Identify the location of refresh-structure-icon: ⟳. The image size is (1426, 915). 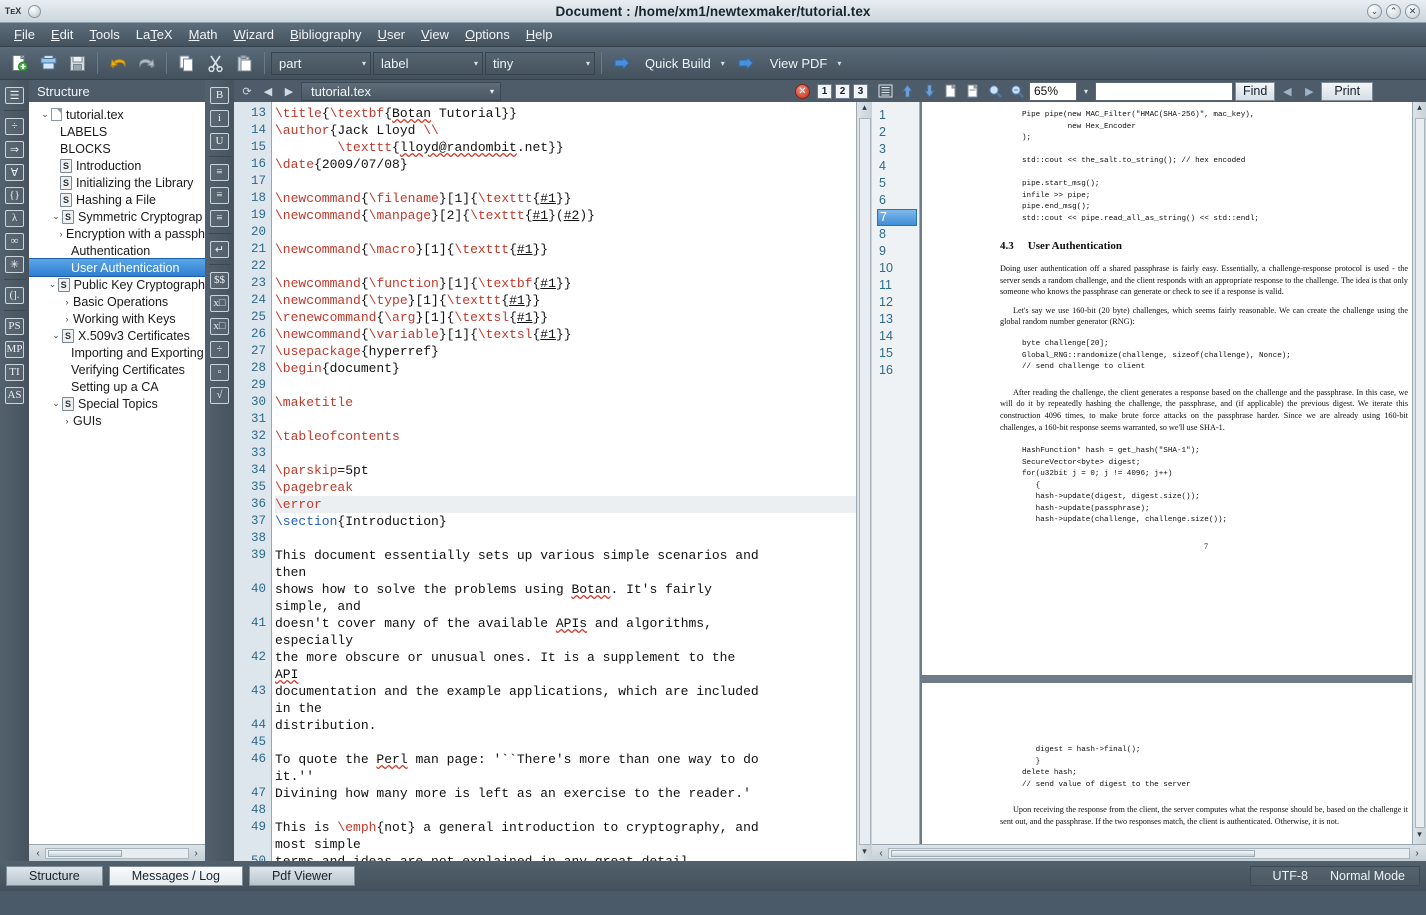
(247, 91).